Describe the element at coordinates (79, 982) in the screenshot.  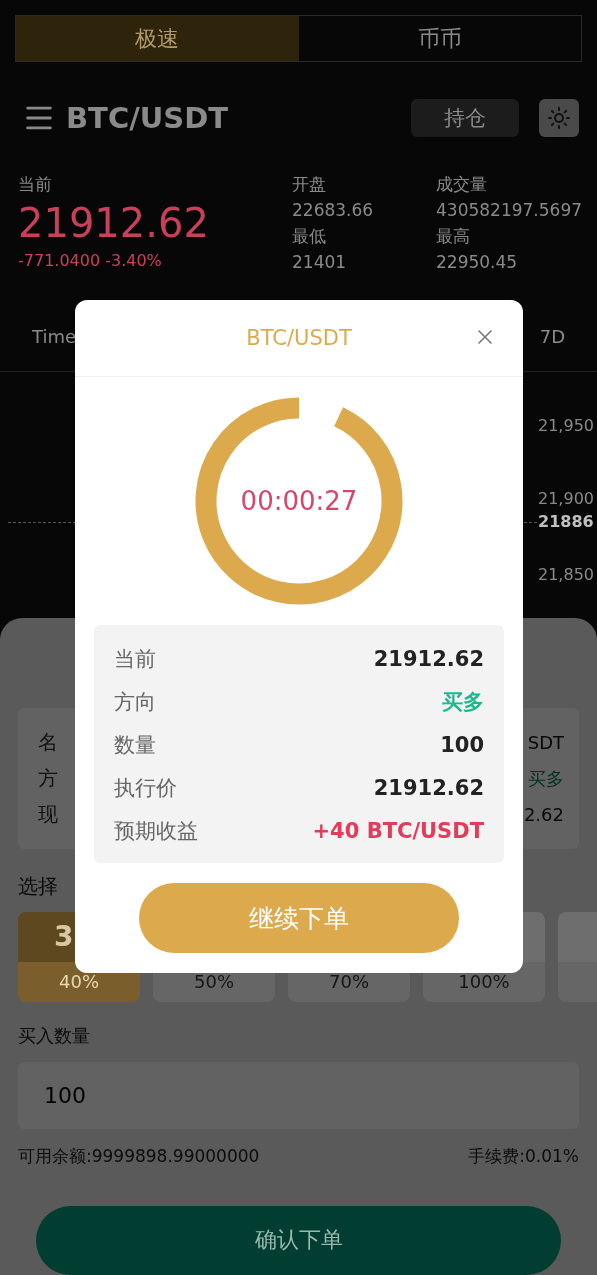
I see `payout-rate: 40%` at that location.